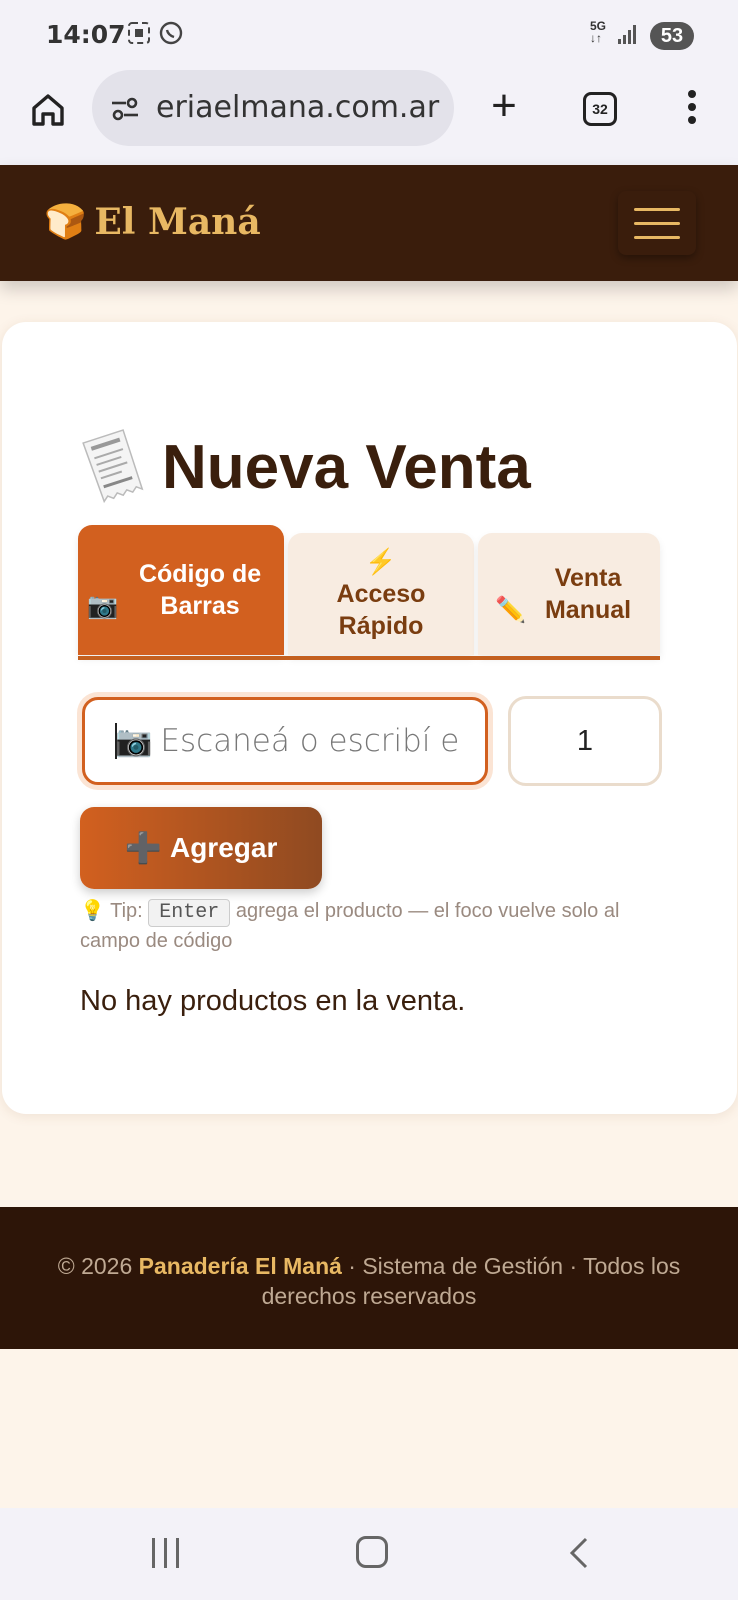  I want to click on back-icon, so click(578, 1553).